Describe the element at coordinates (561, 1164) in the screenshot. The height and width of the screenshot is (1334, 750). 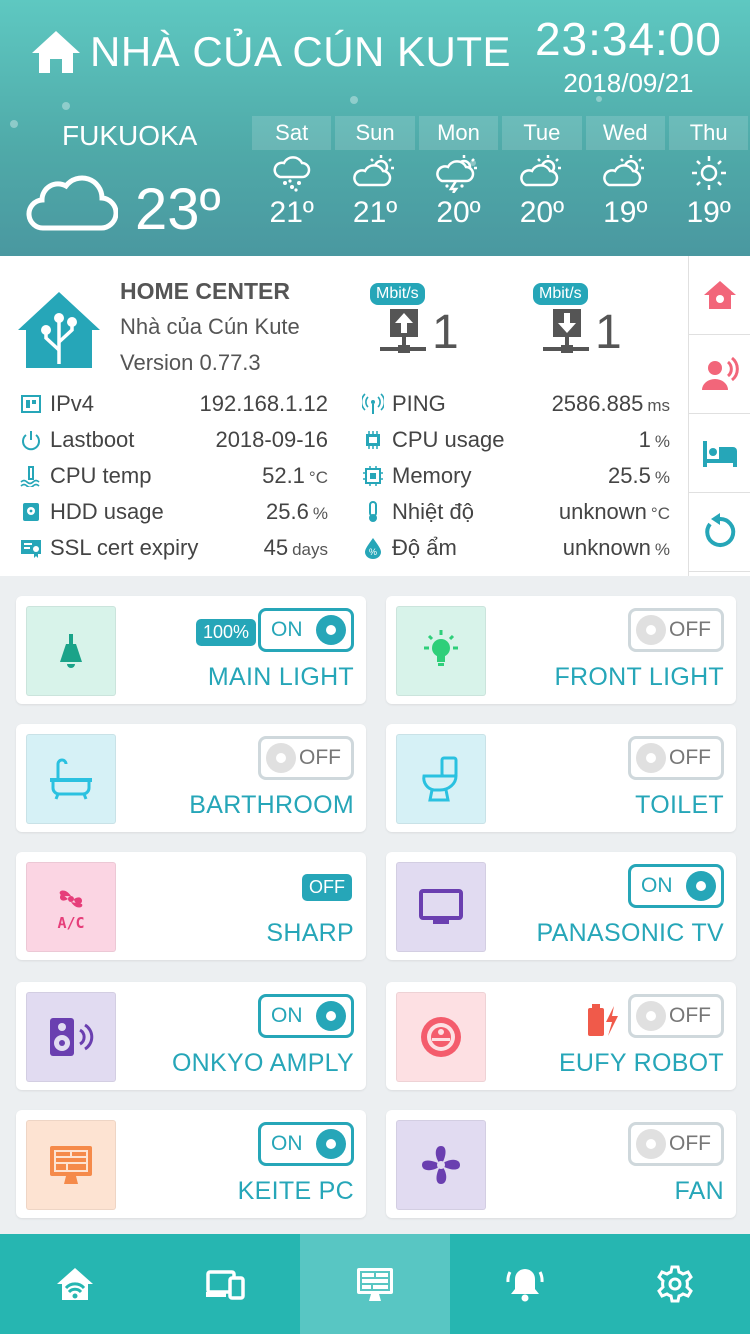
I see `device-card-fan: OFF FAN` at that location.